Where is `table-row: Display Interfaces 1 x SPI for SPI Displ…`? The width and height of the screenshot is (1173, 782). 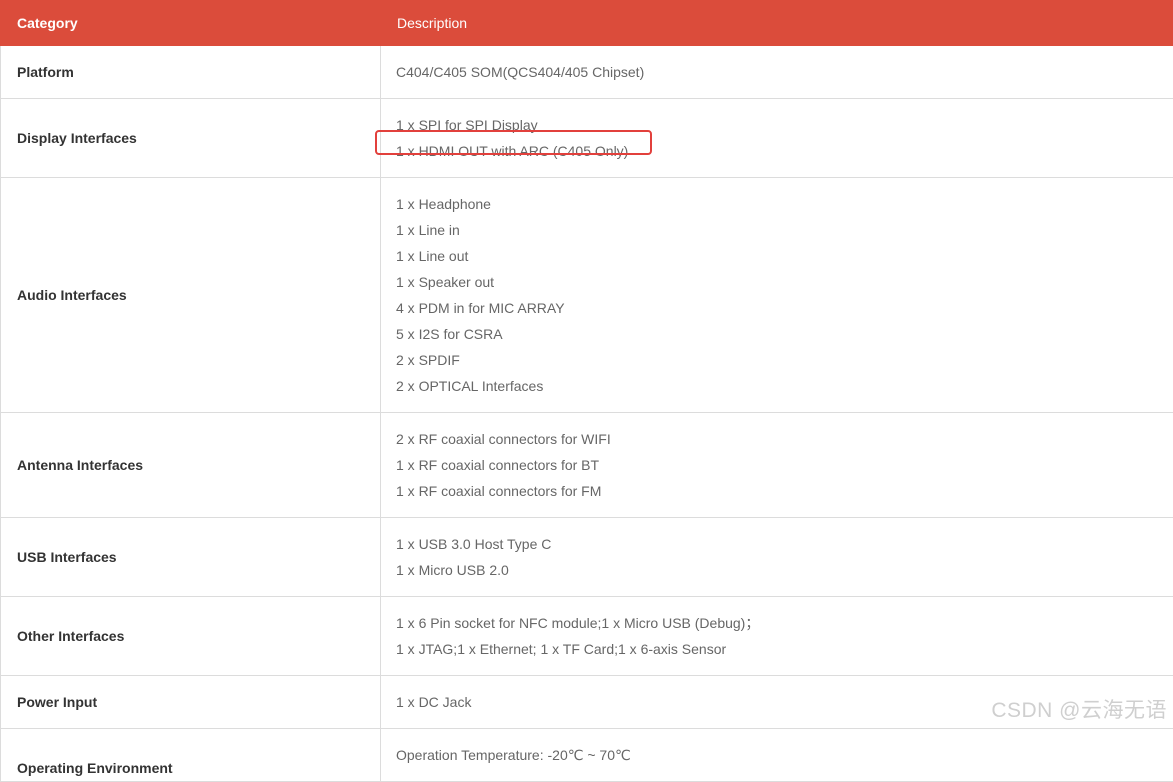 table-row: Display Interfaces 1 x SPI for SPI Displ… is located at coordinates (587, 138).